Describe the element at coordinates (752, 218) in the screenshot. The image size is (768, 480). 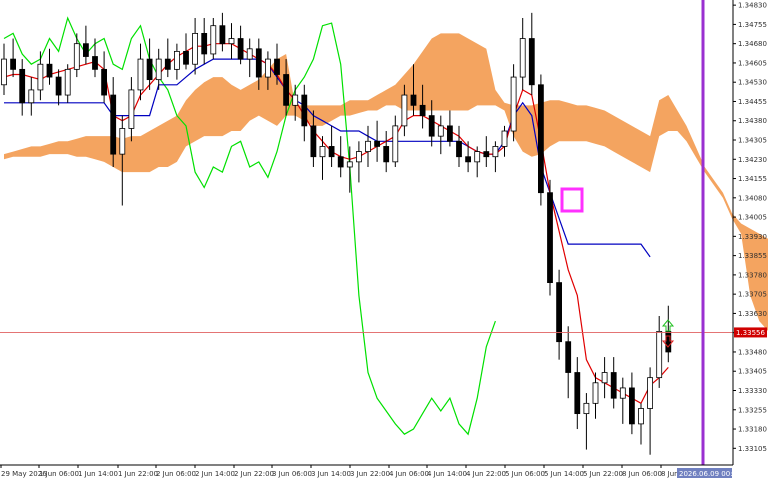
I see `y-tick-label: 1.34005` at that location.